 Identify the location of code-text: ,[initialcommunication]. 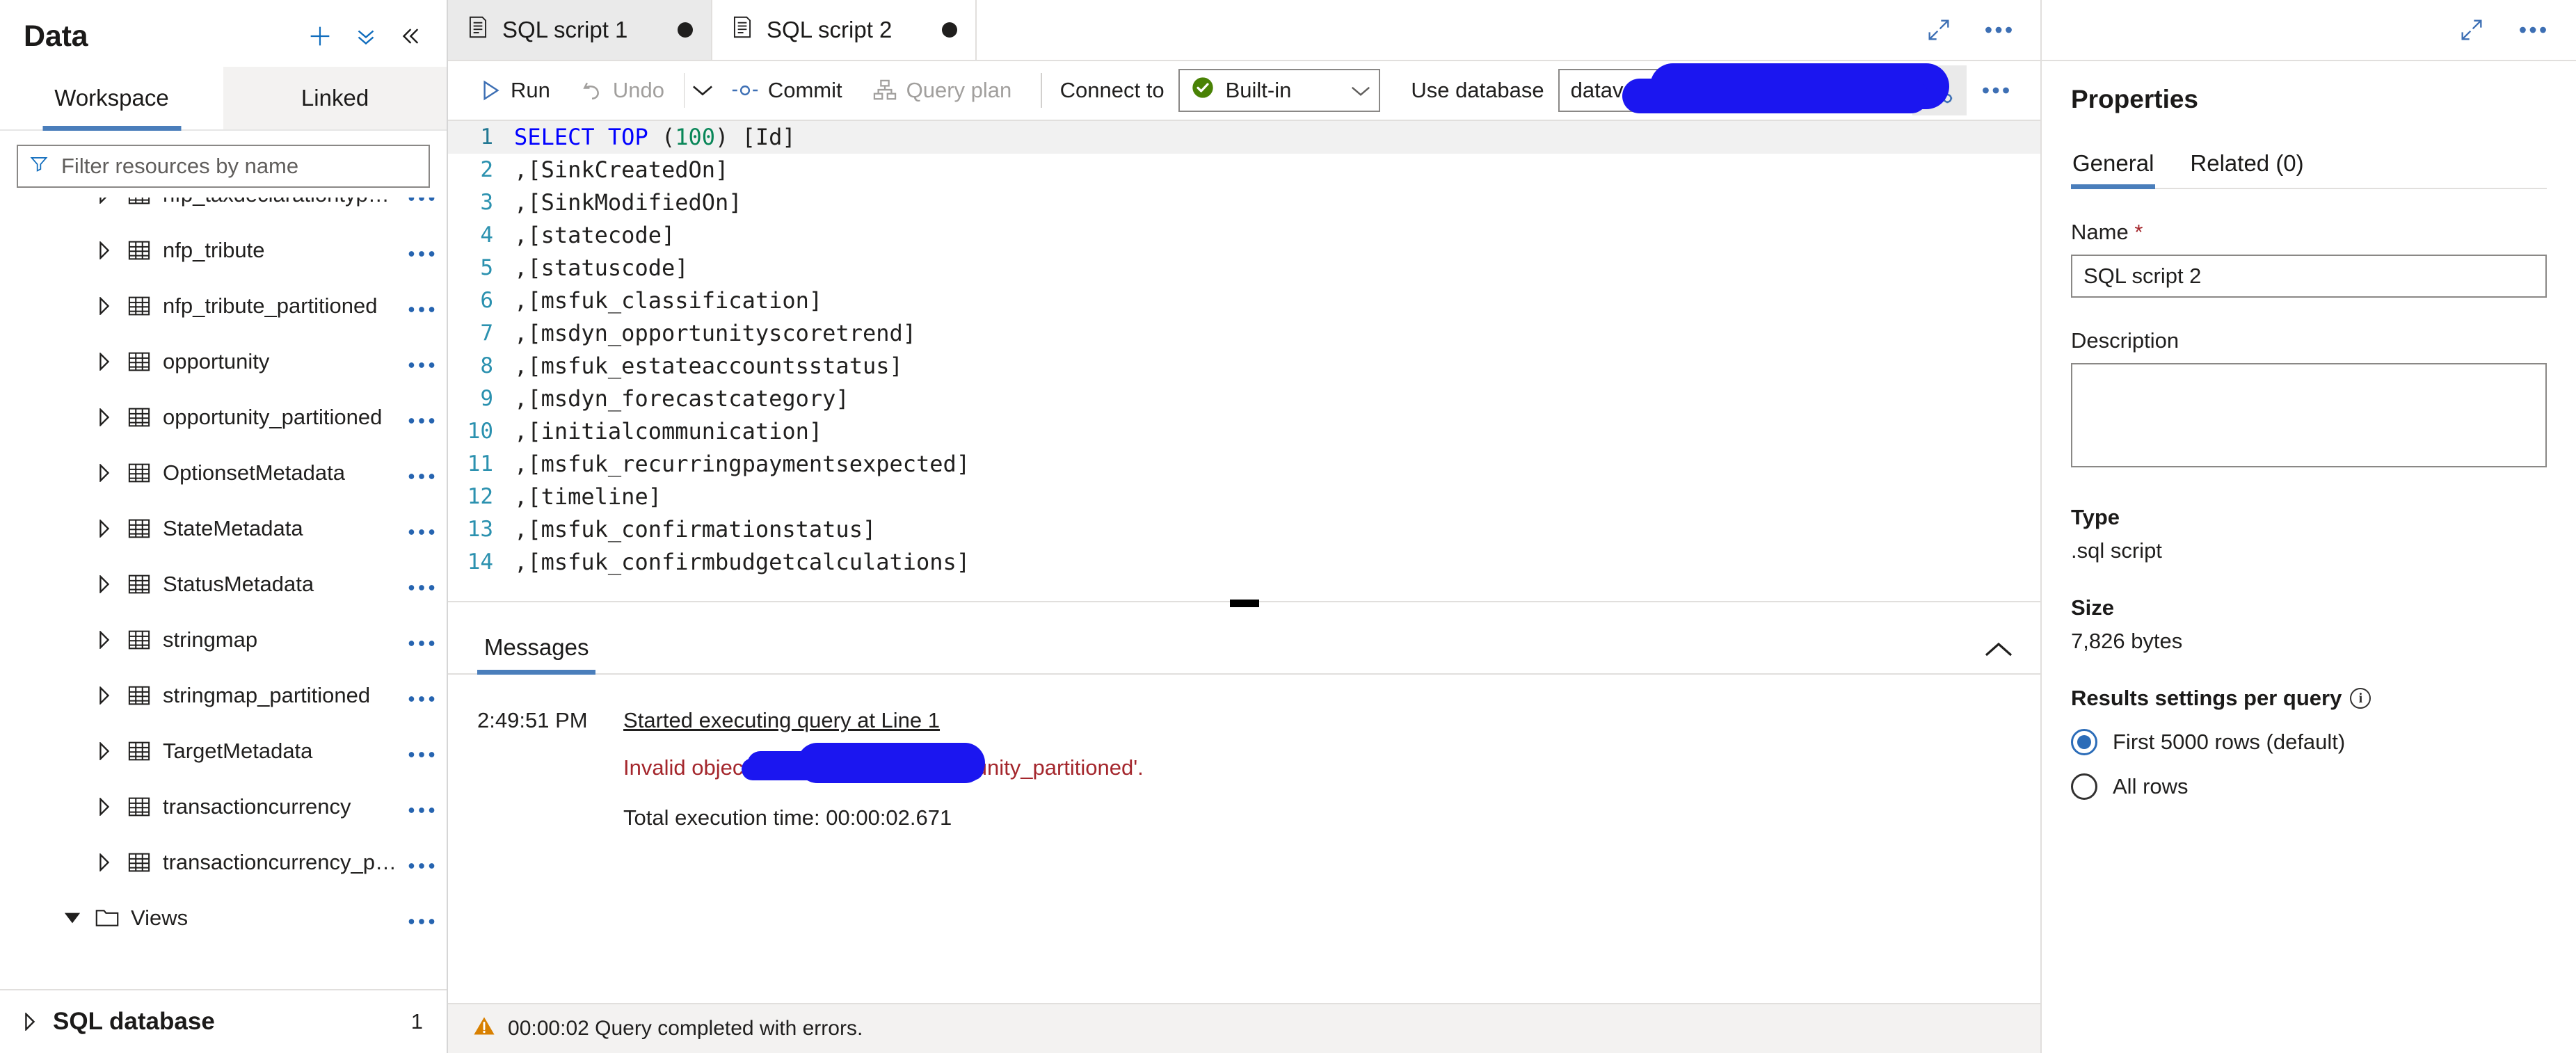
(1277, 431).